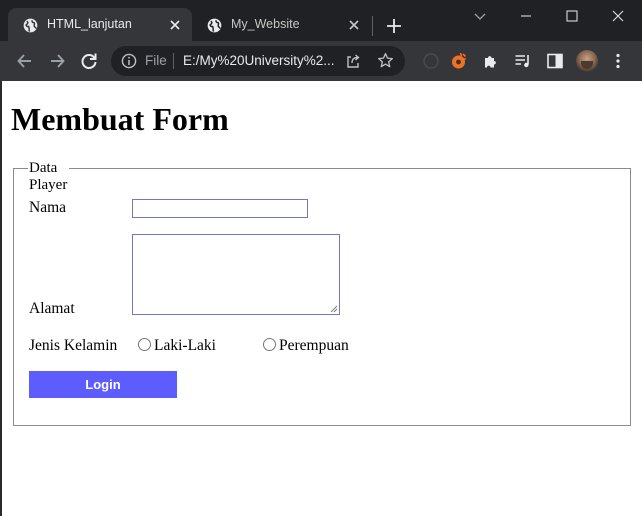  What do you see at coordinates (25, 61) in the screenshot?
I see `back-icon` at bounding box center [25, 61].